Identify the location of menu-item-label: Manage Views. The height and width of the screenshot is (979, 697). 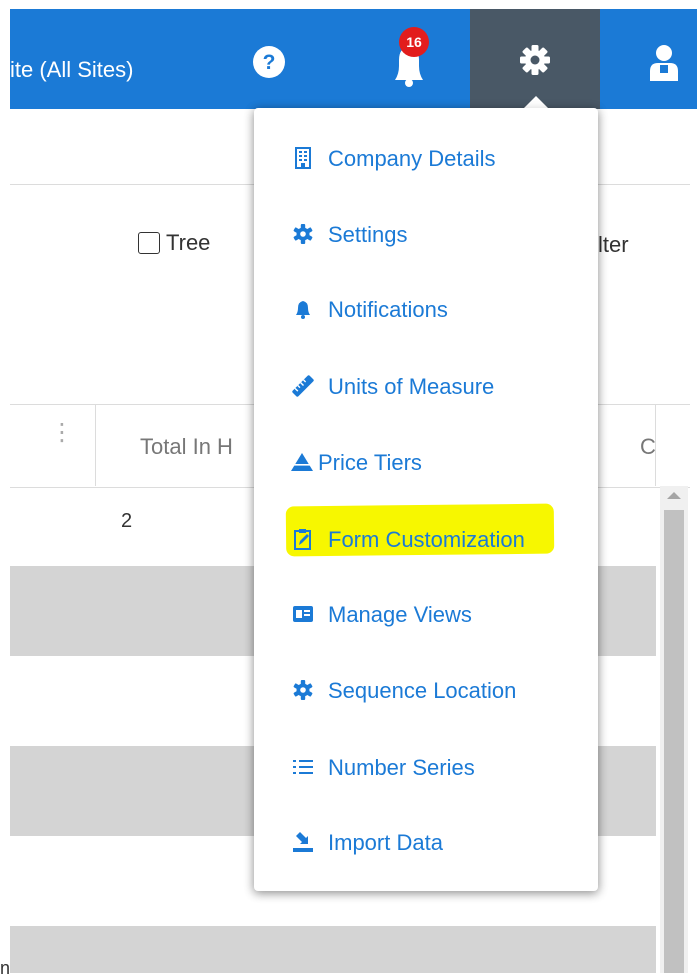
(400, 614).